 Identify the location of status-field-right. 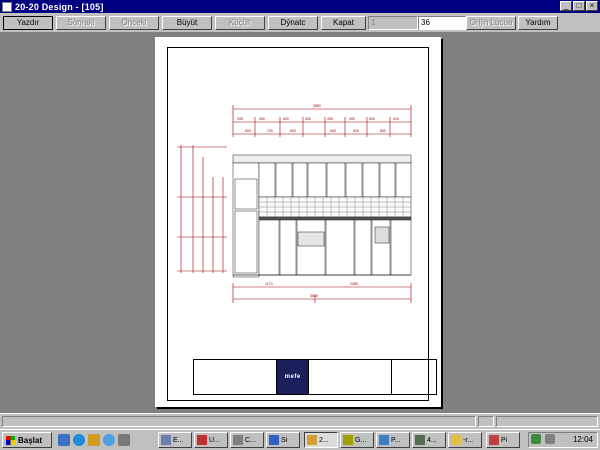
(547, 421).